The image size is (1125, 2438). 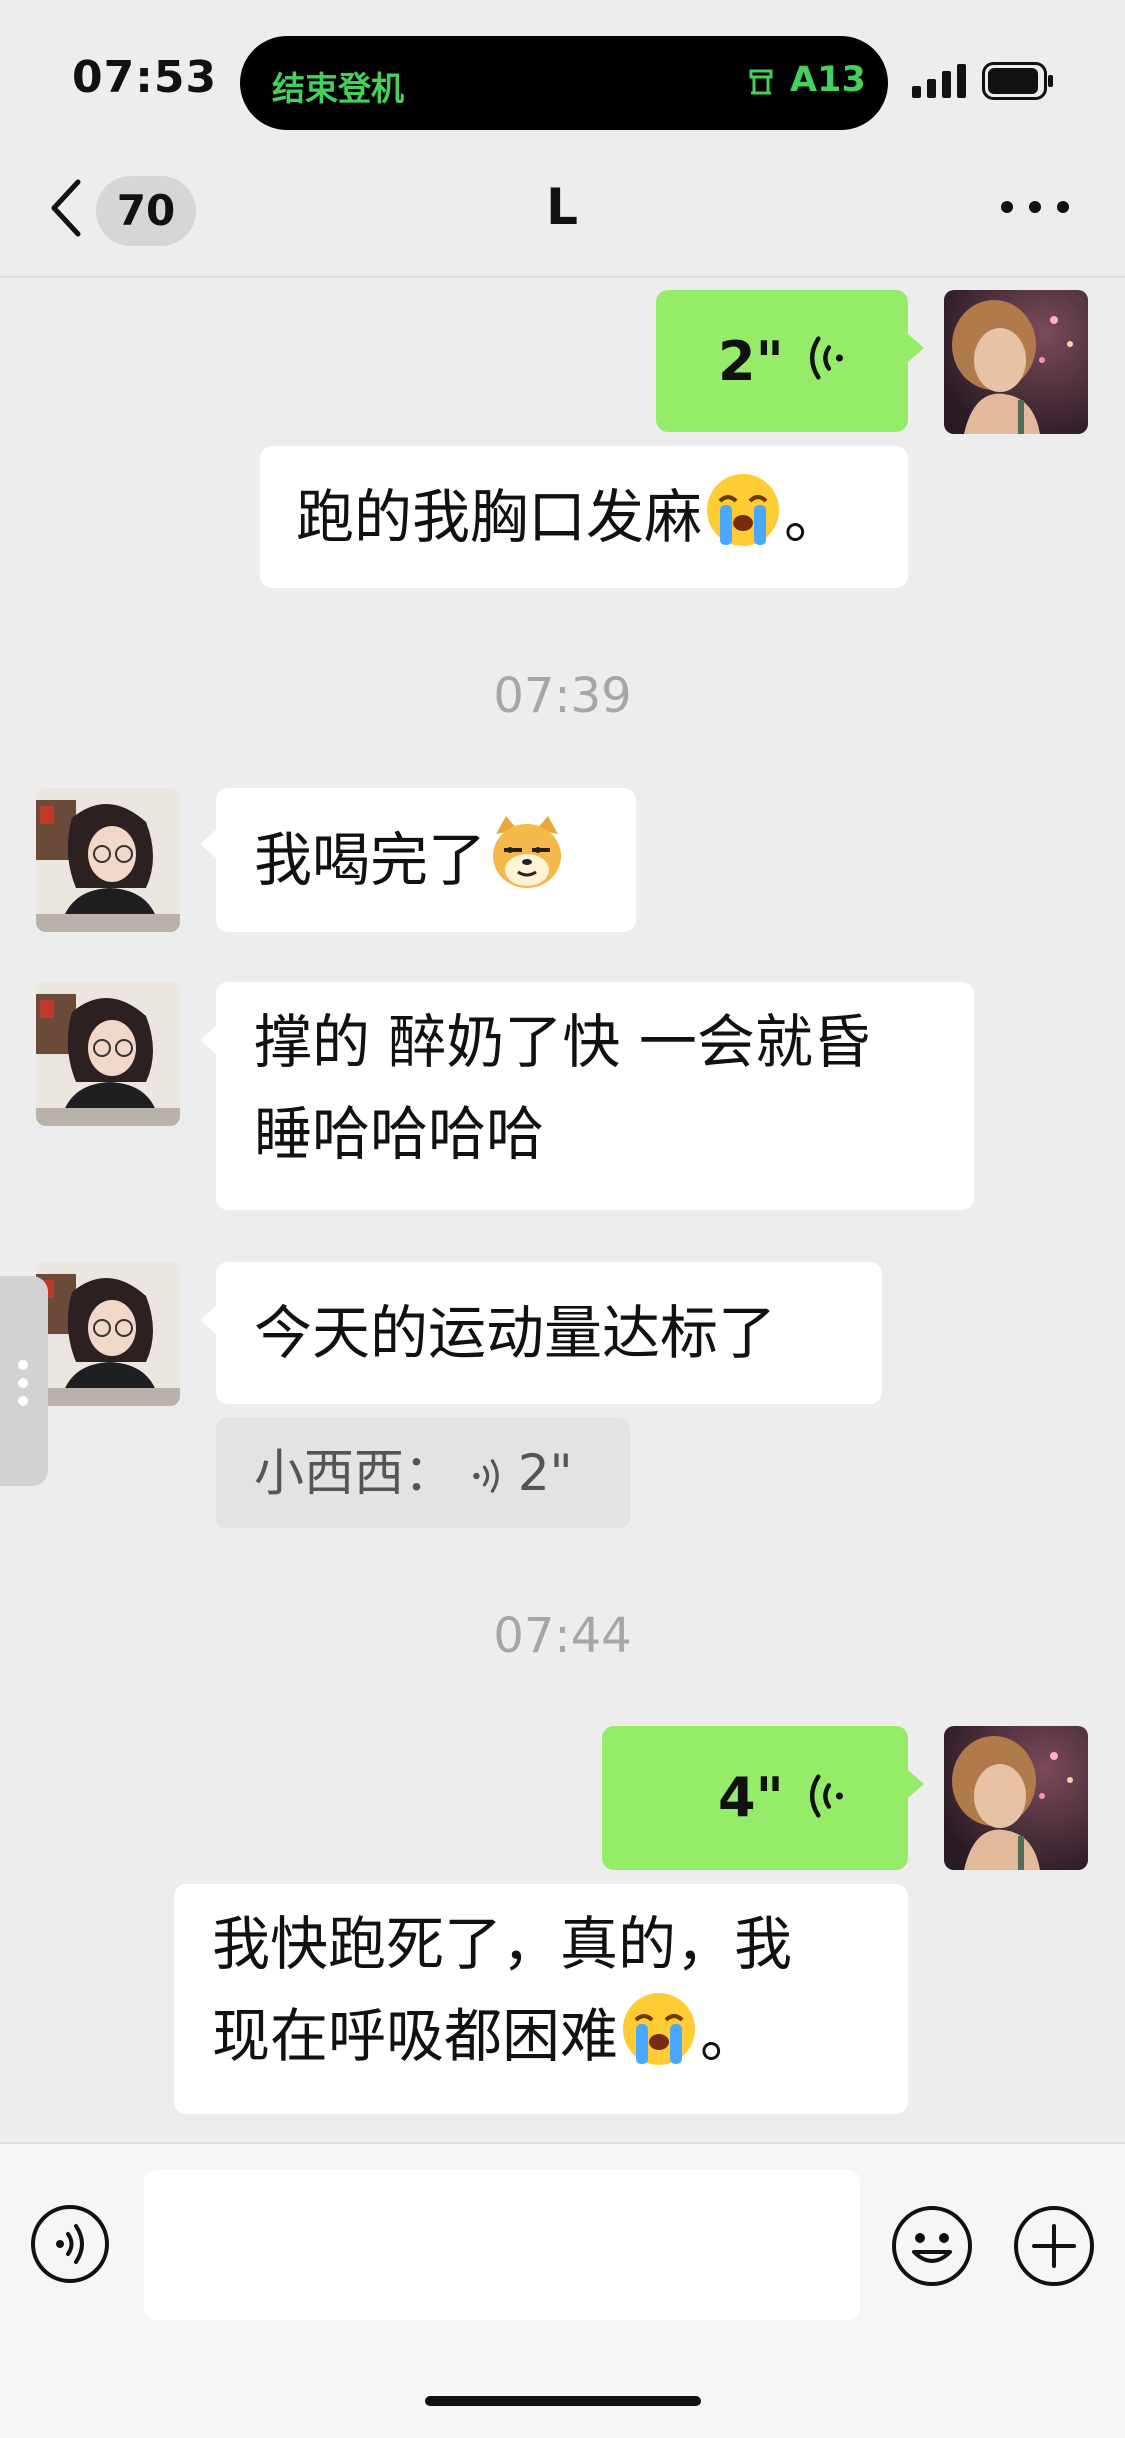 I want to click on message-text: 跑的我胸口发麻, so click(x=499, y=517).